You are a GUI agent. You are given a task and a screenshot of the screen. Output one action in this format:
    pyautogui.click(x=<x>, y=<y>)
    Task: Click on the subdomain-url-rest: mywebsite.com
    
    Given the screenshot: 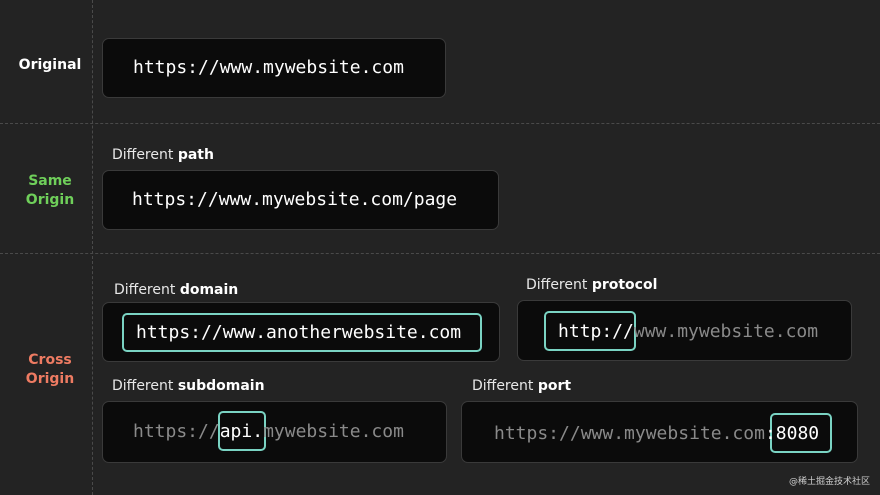 What is the action you would take?
    pyautogui.click(x=333, y=431)
    